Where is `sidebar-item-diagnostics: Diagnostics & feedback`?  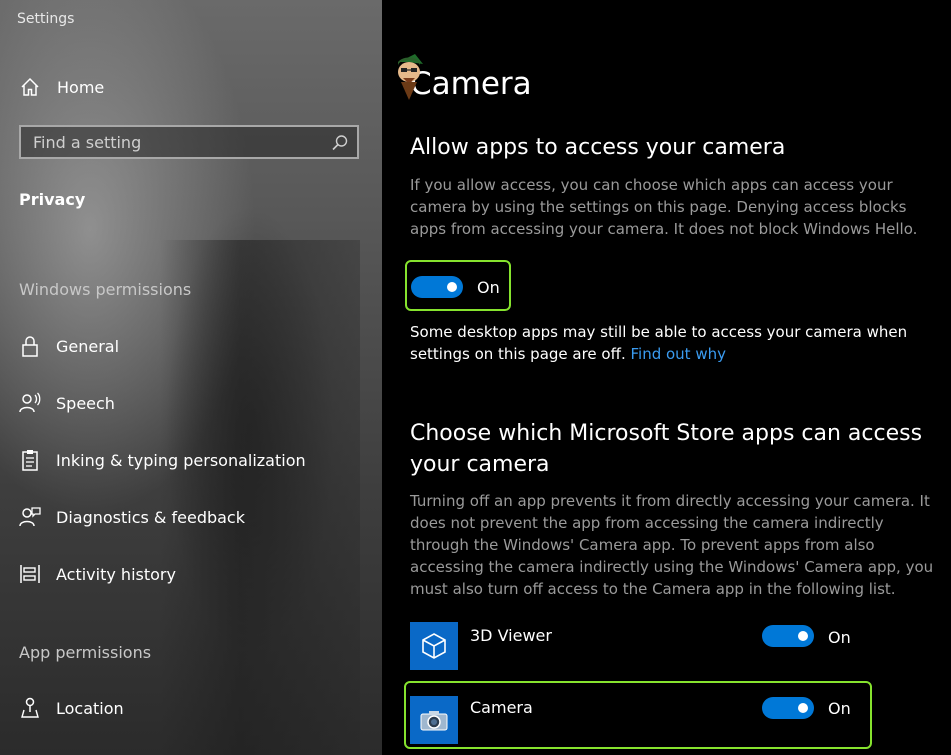 sidebar-item-diagnostics: Diagnostics & feedback is located at coordinates (191, 517).